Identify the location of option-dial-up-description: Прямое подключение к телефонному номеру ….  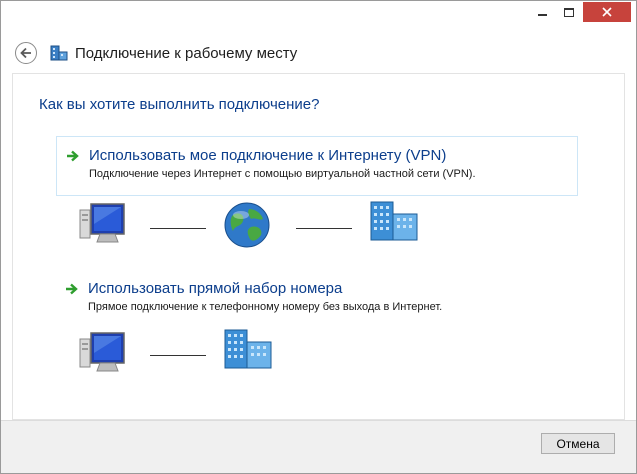
(265, 307).